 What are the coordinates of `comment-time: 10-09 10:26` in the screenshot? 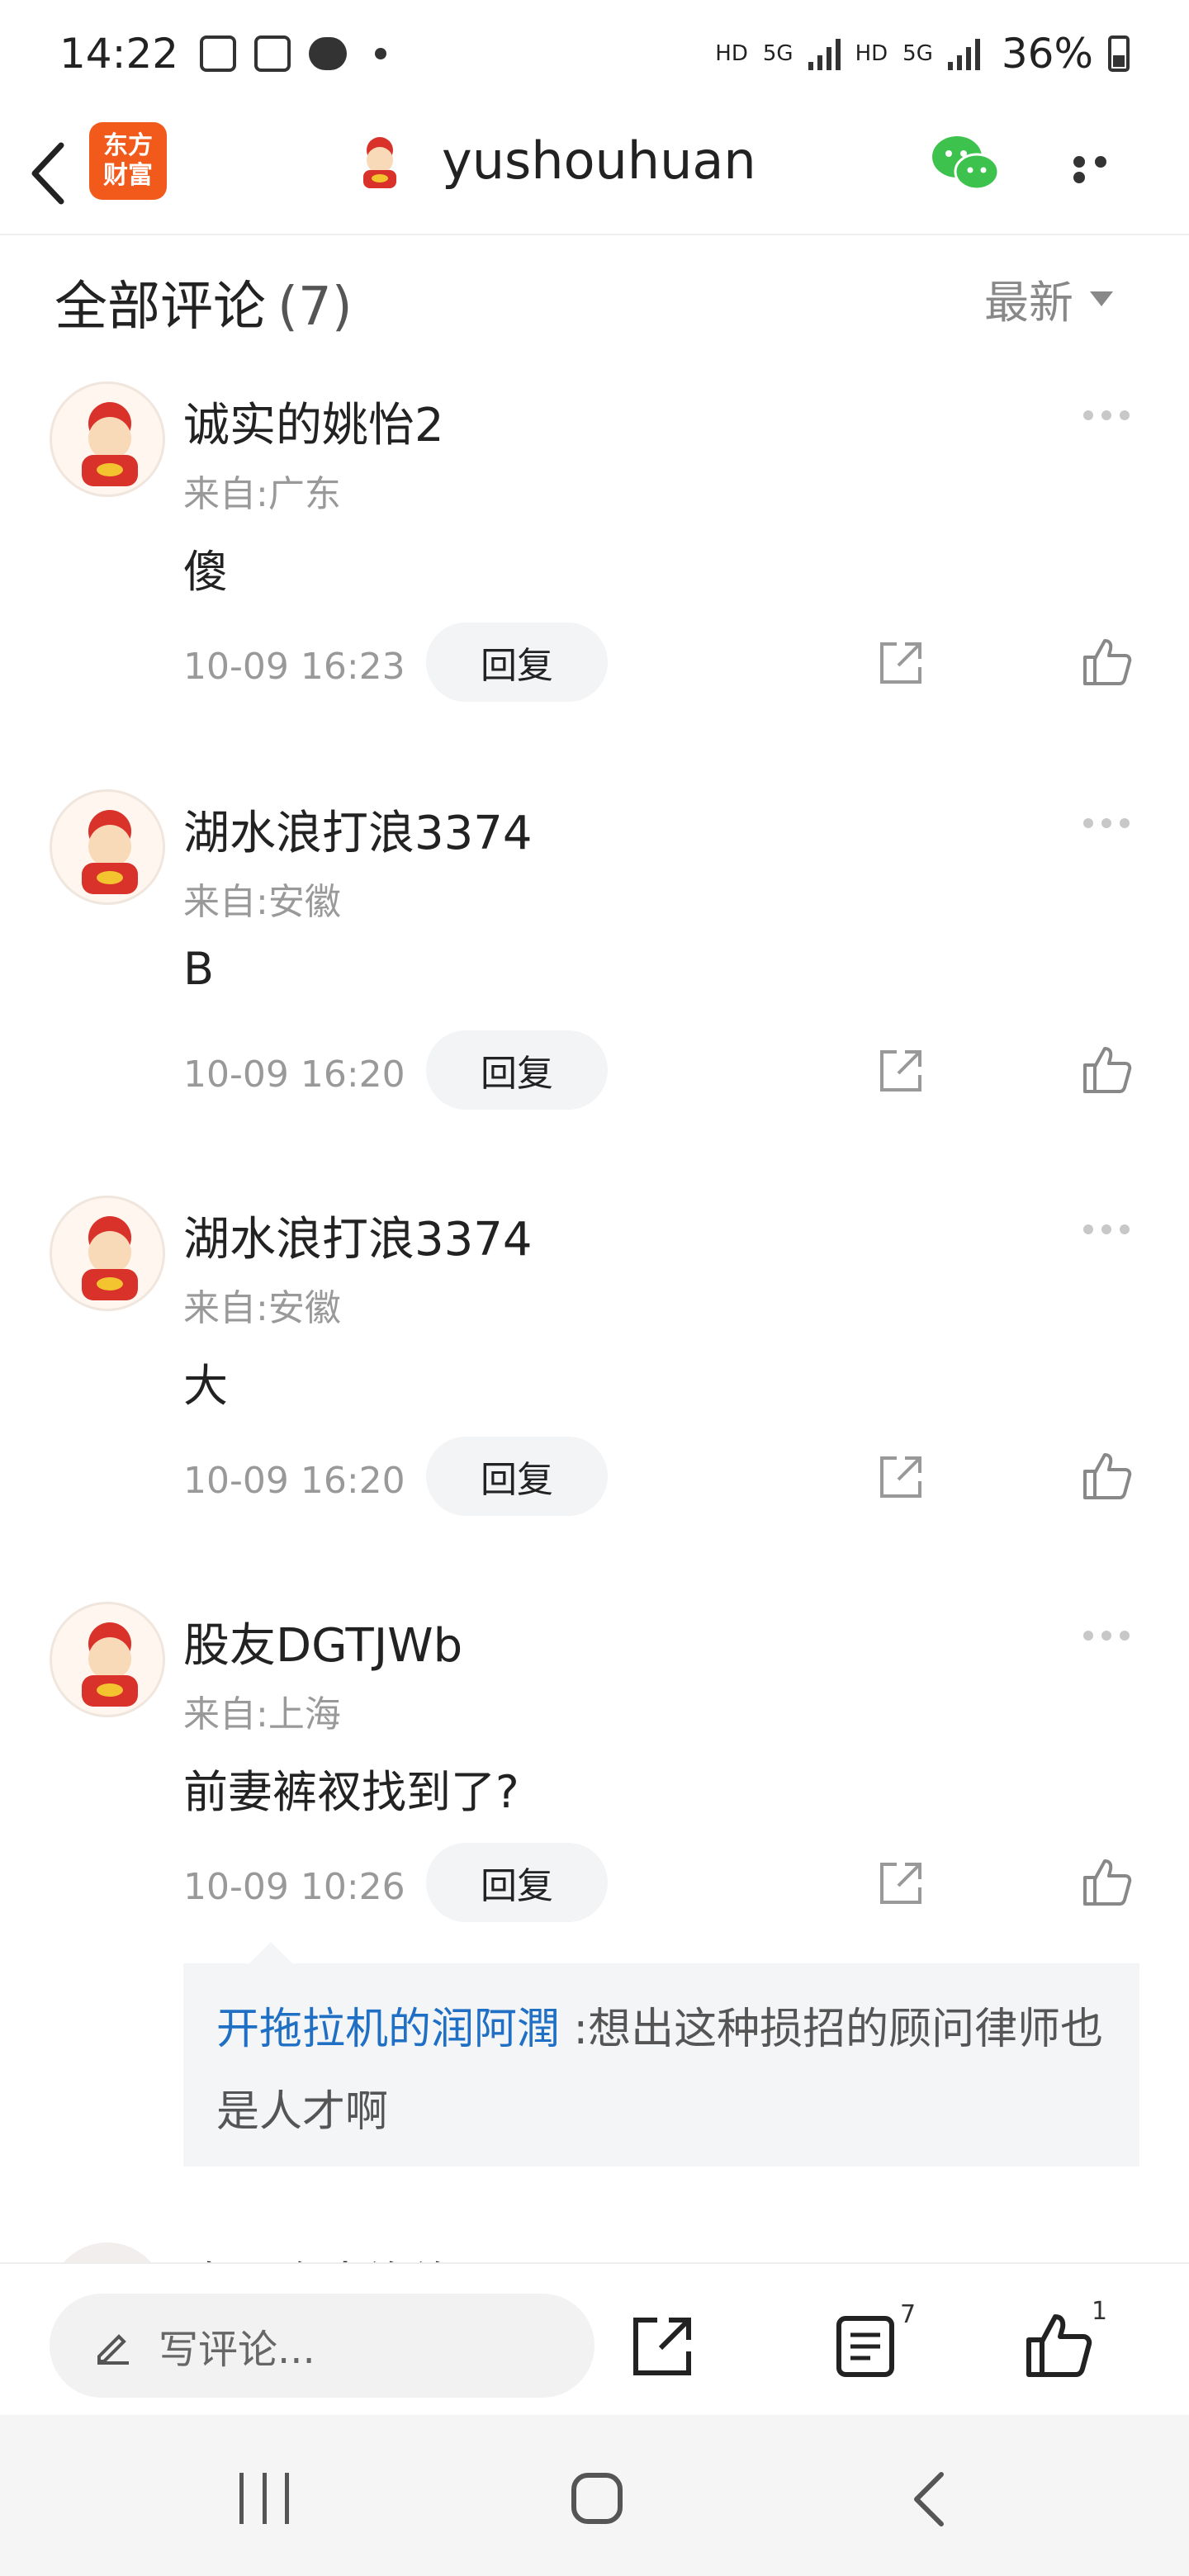 It's located at (294, 1887).